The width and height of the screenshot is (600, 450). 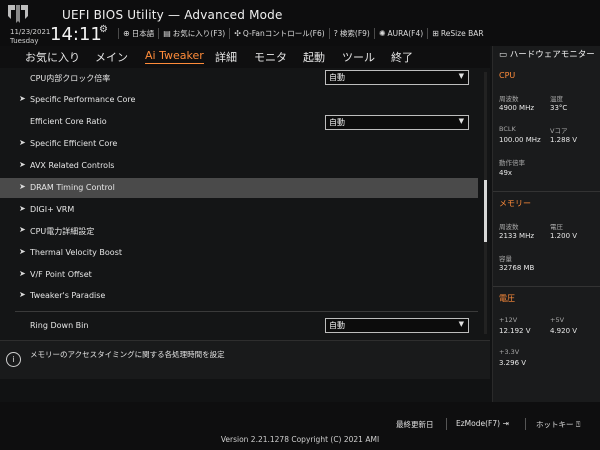 What do you see at coordinates (237, 33) in the screenshot?
I see `fan-icon: ✣` at bounding box center [237, 33].